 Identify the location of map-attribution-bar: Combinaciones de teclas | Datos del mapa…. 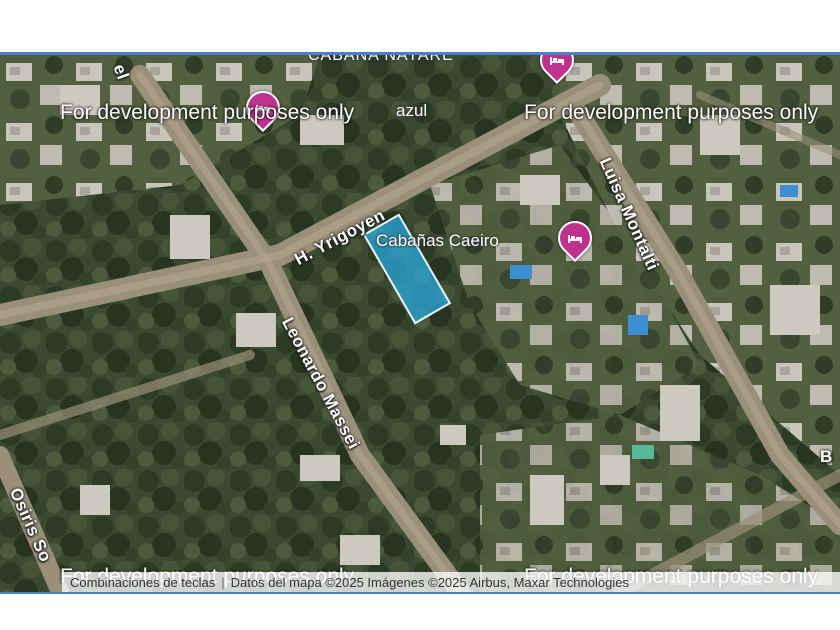
(451, 582).